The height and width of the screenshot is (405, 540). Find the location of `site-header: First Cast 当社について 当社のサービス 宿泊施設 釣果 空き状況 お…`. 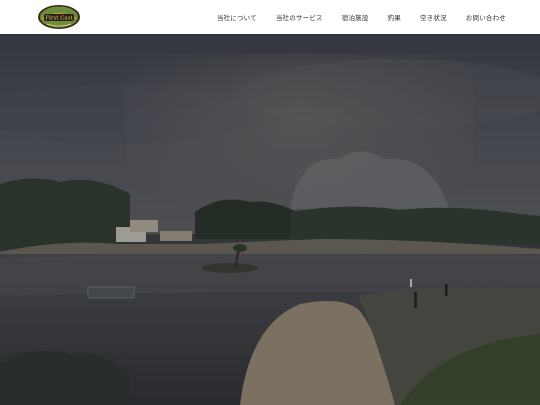

site-header: First Cast 当社について 当社のサービス 宿泊施設 釣果 空き状況 お… is located at coordinates (270, 17).